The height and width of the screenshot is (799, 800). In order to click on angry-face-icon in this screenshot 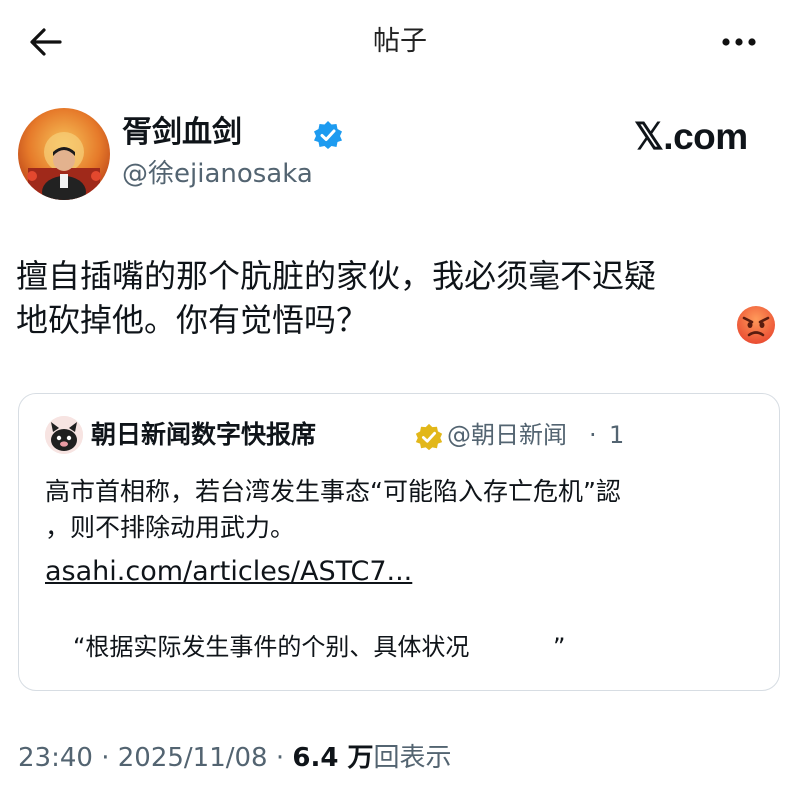, I will do `click(756, 325)`.